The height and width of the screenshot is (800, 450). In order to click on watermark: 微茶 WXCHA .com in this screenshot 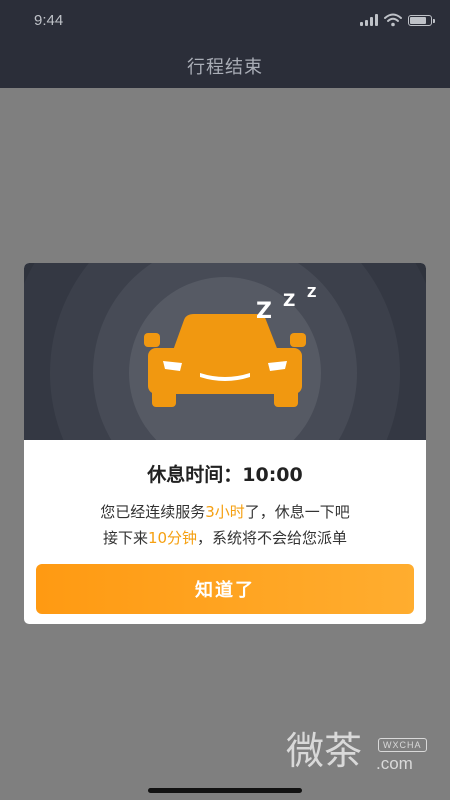, I will do `click(361, 753)`.